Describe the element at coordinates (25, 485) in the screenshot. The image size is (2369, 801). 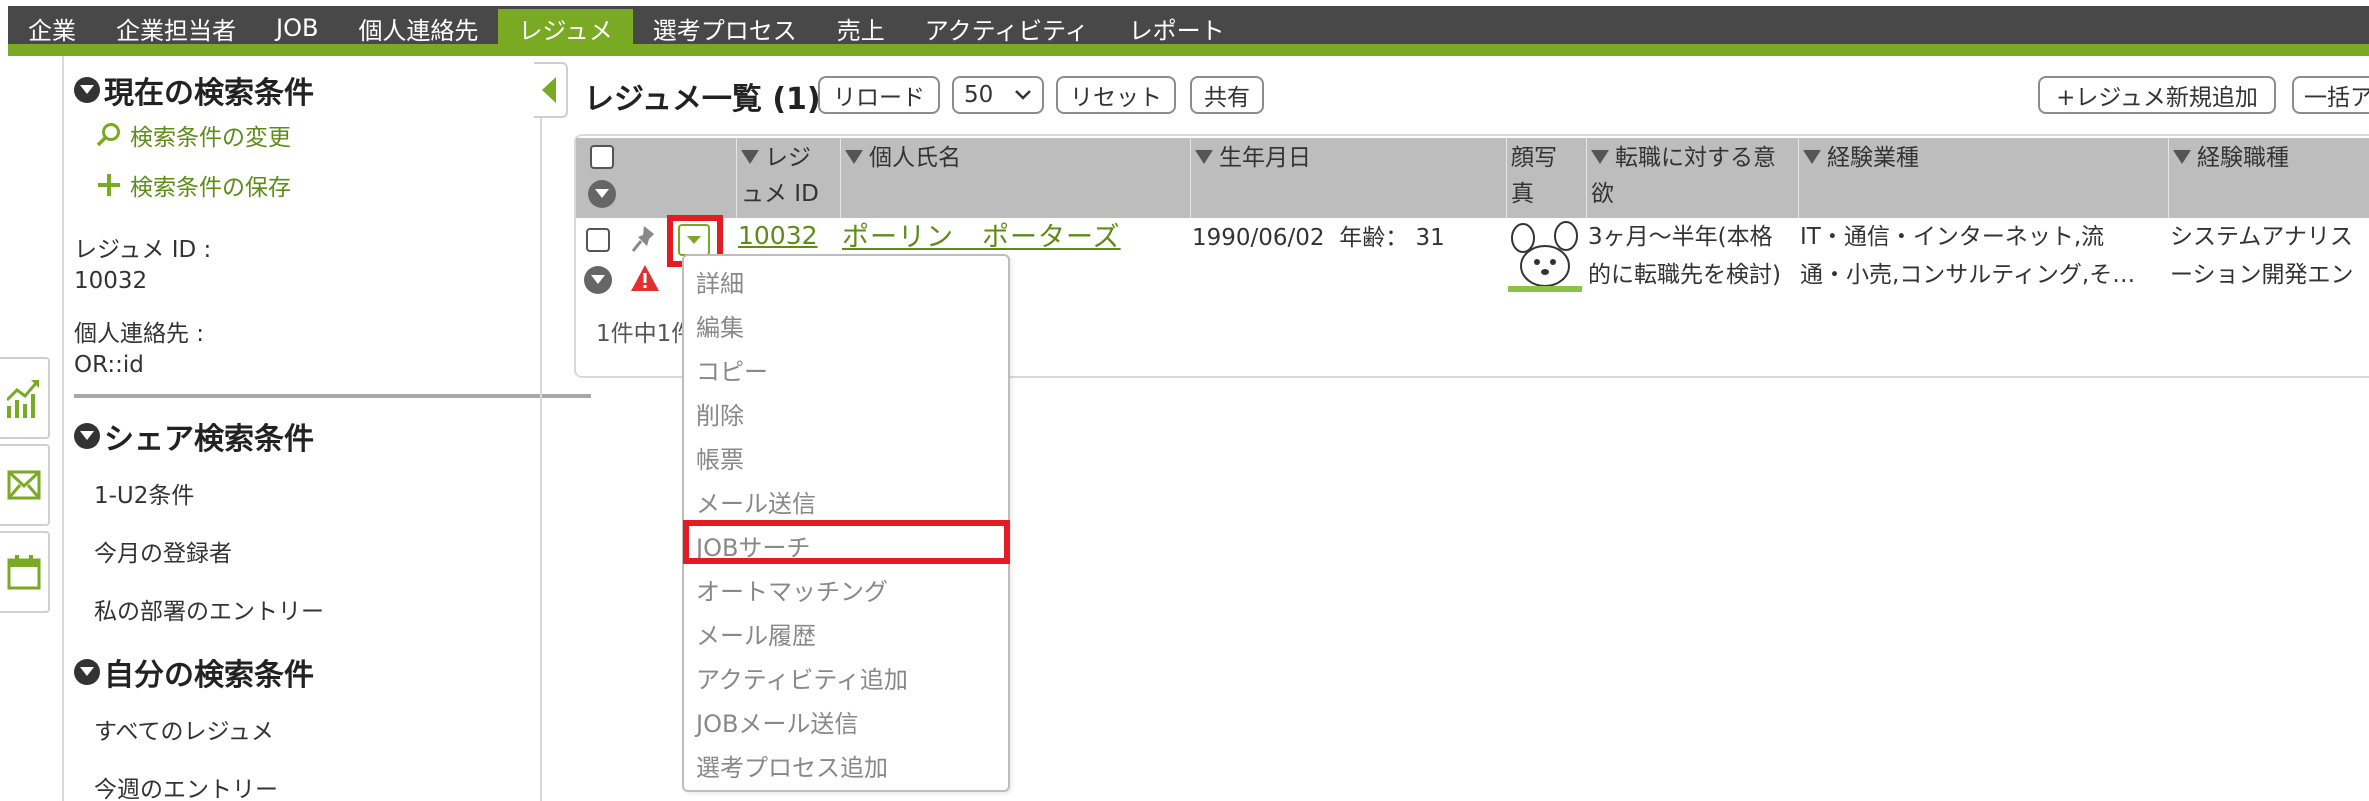
I see `side-tab-mail` at that location.